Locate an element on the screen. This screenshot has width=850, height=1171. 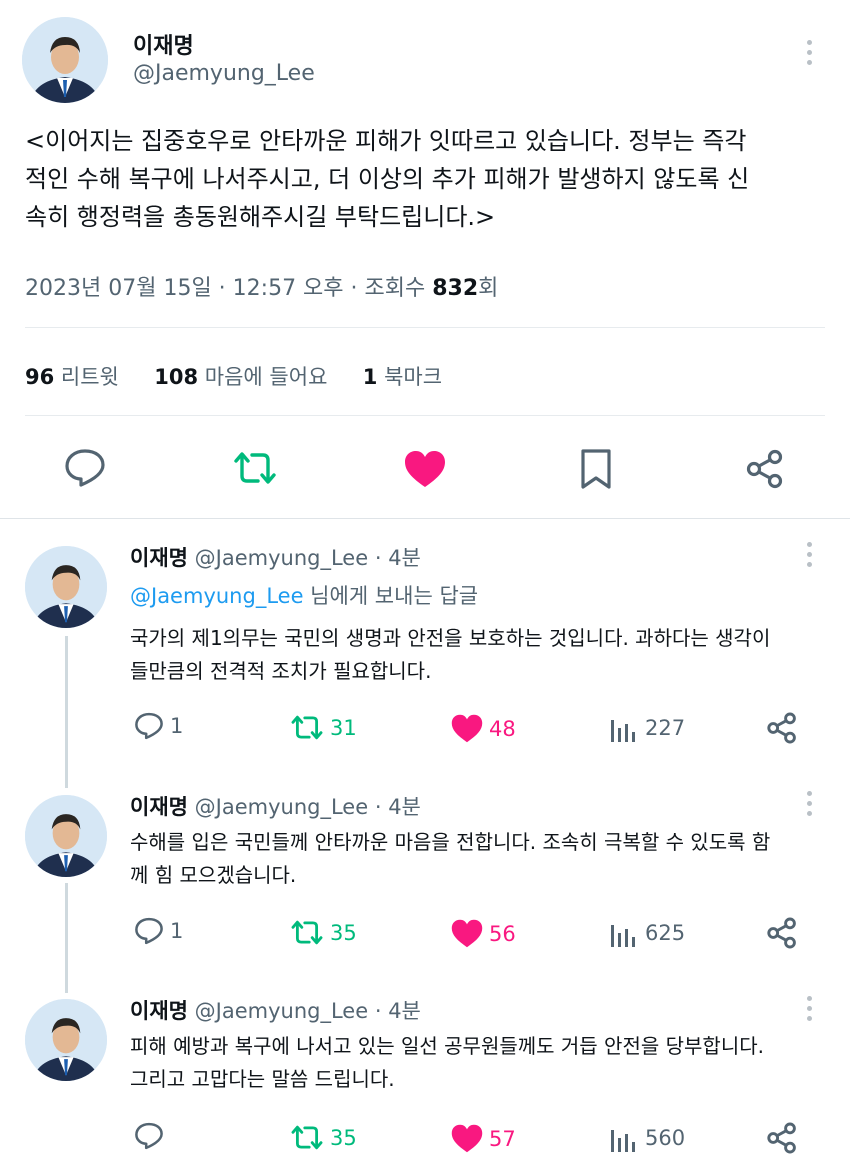
like-button: 48 is located at coordinates (483, 728).